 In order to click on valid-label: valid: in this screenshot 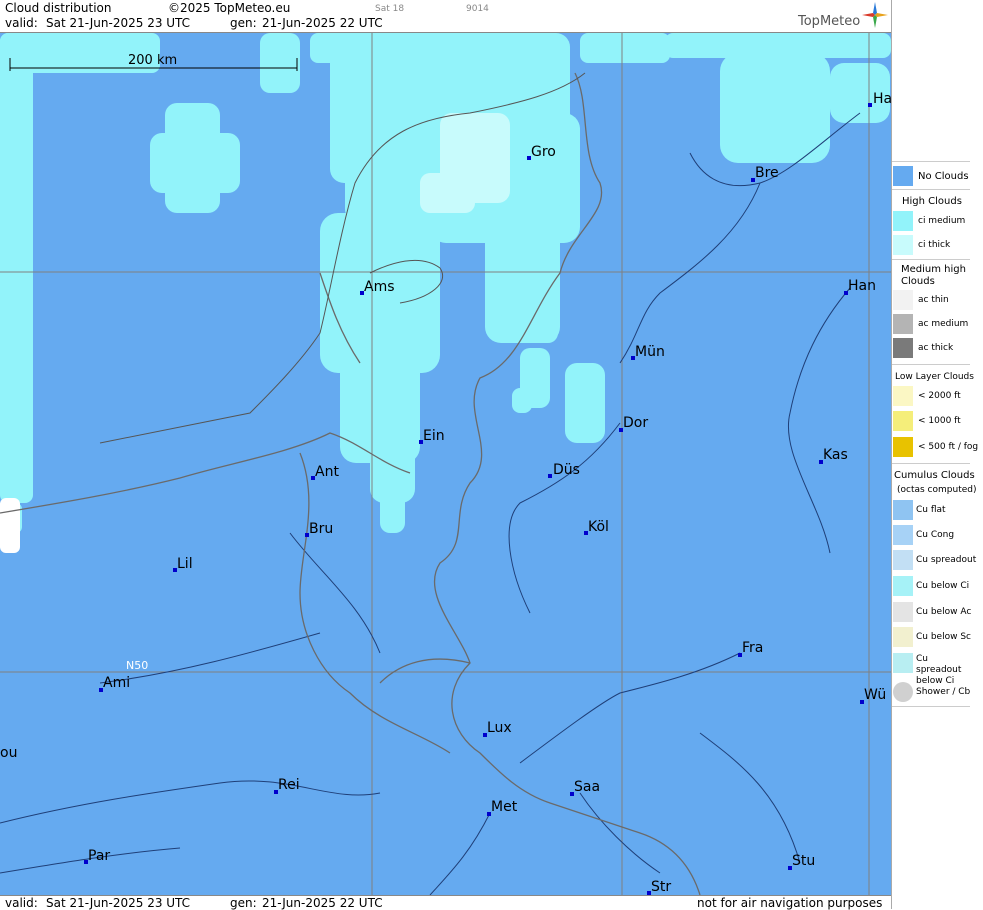, I will do `click(21, 23)`.